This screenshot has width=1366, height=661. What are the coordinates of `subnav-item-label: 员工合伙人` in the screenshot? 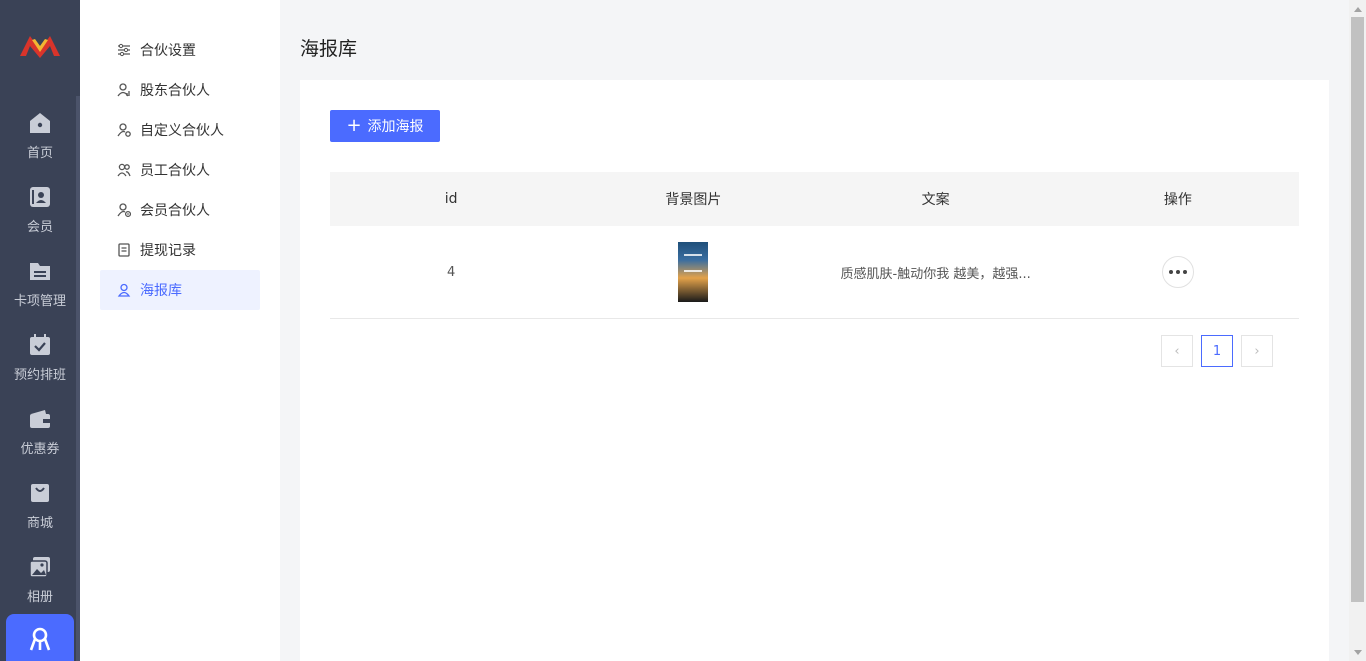 It's located at (175, 171).